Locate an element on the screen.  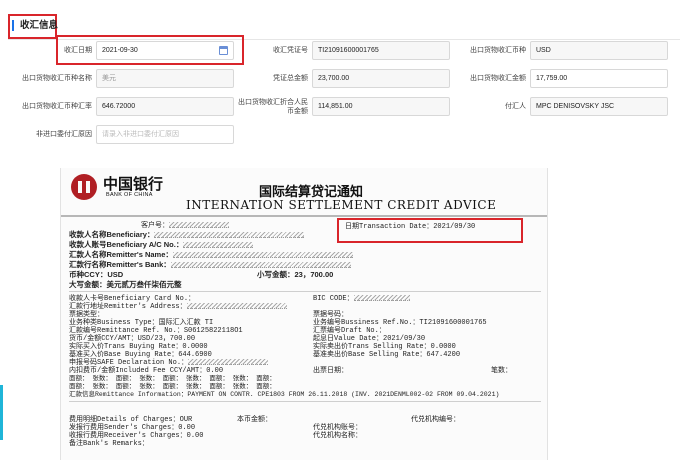
business-ref-no: 业务编号Bussiness Ref.No.：TI21091600001765 is located at coordinates (400, 323).